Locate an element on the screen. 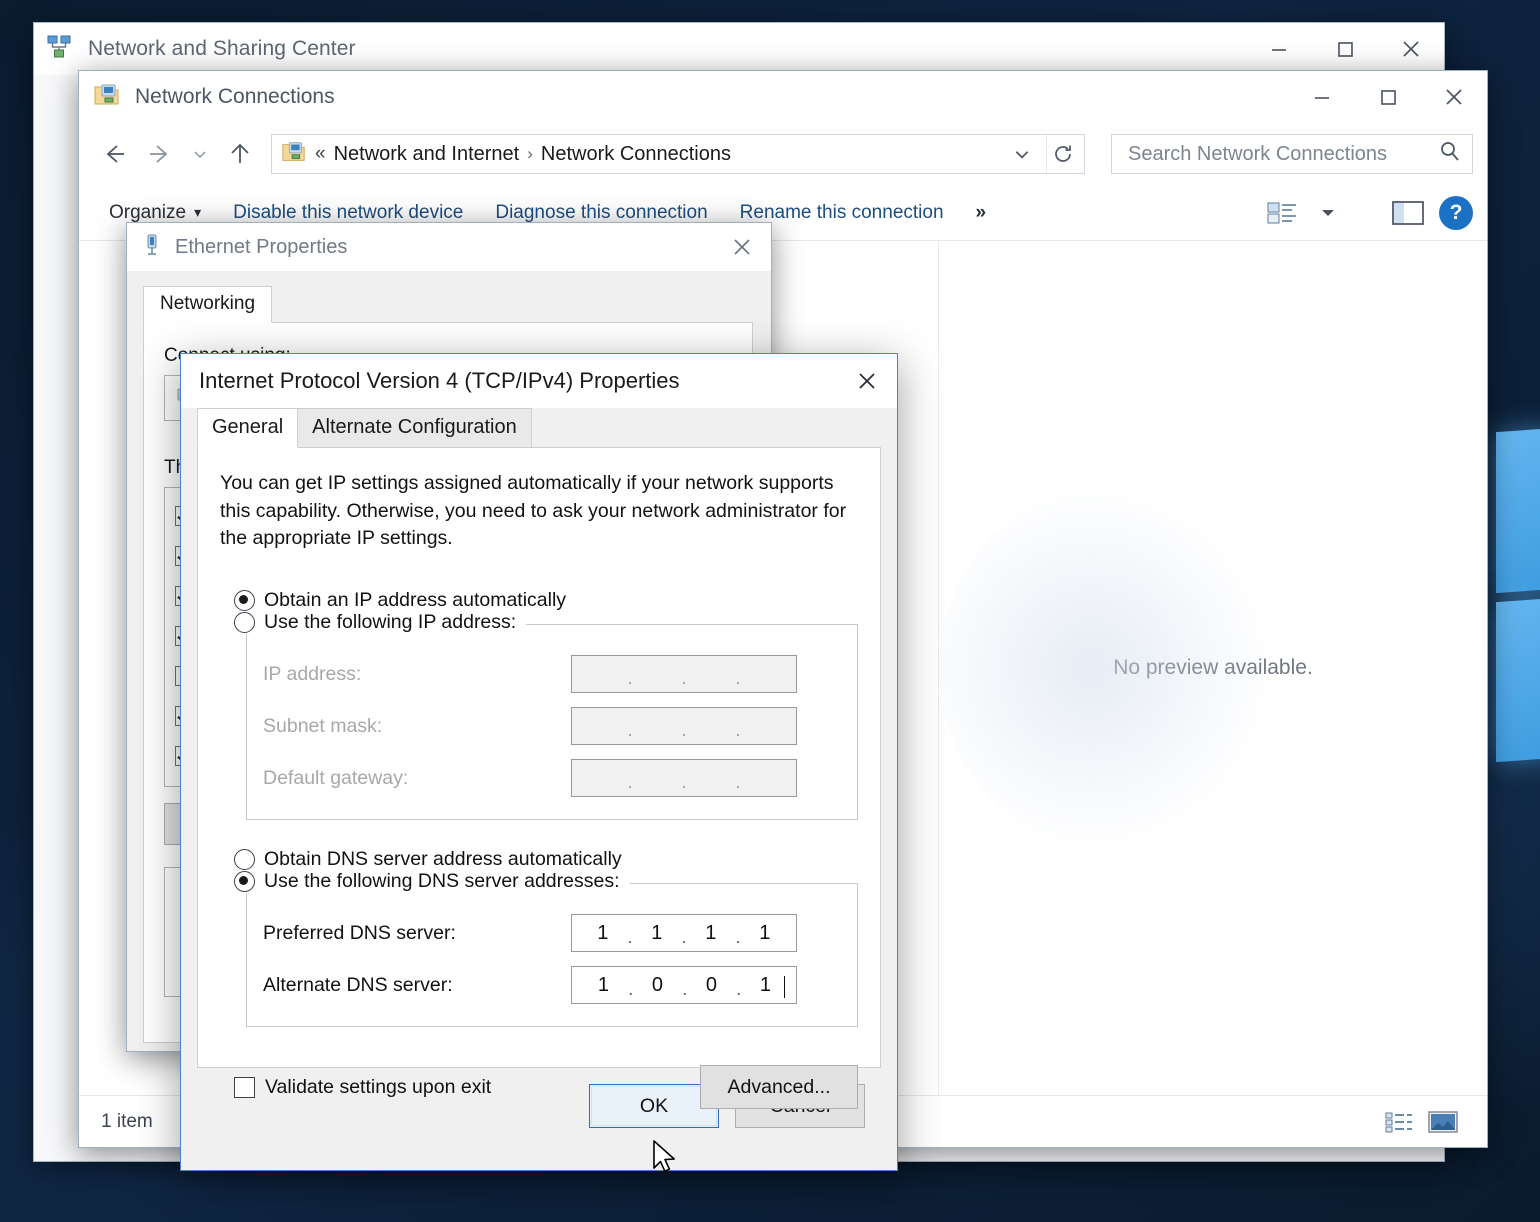 The height and width of the screenshot is (1222, 1540). explorer-titlebar: Network Connections is located at coordinates (783, 97).